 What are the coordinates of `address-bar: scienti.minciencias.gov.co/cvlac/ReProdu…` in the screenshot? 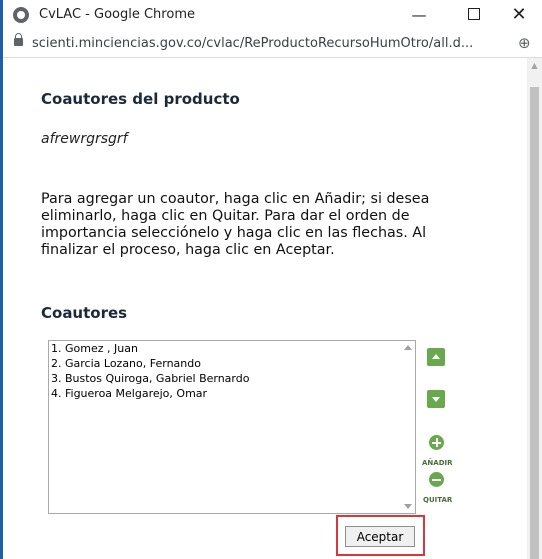 It's located at (272, 44).